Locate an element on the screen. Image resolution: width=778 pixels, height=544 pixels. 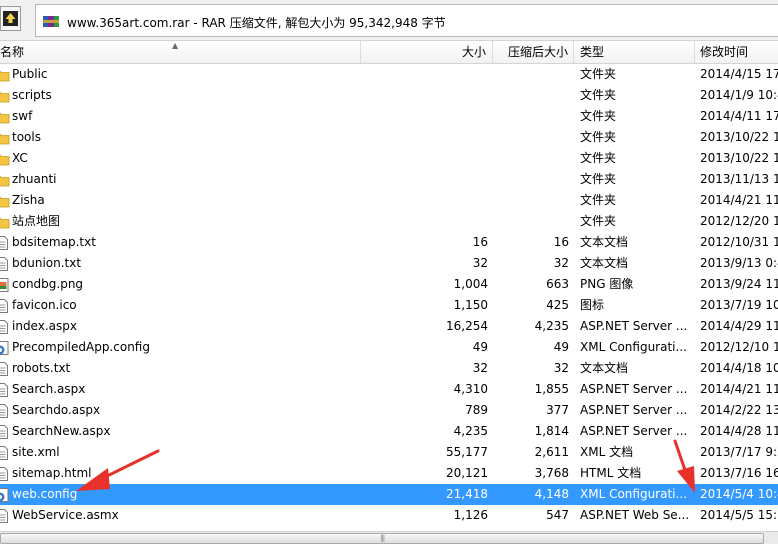
annotation-arrow-left is located at coordinates (118, 470).